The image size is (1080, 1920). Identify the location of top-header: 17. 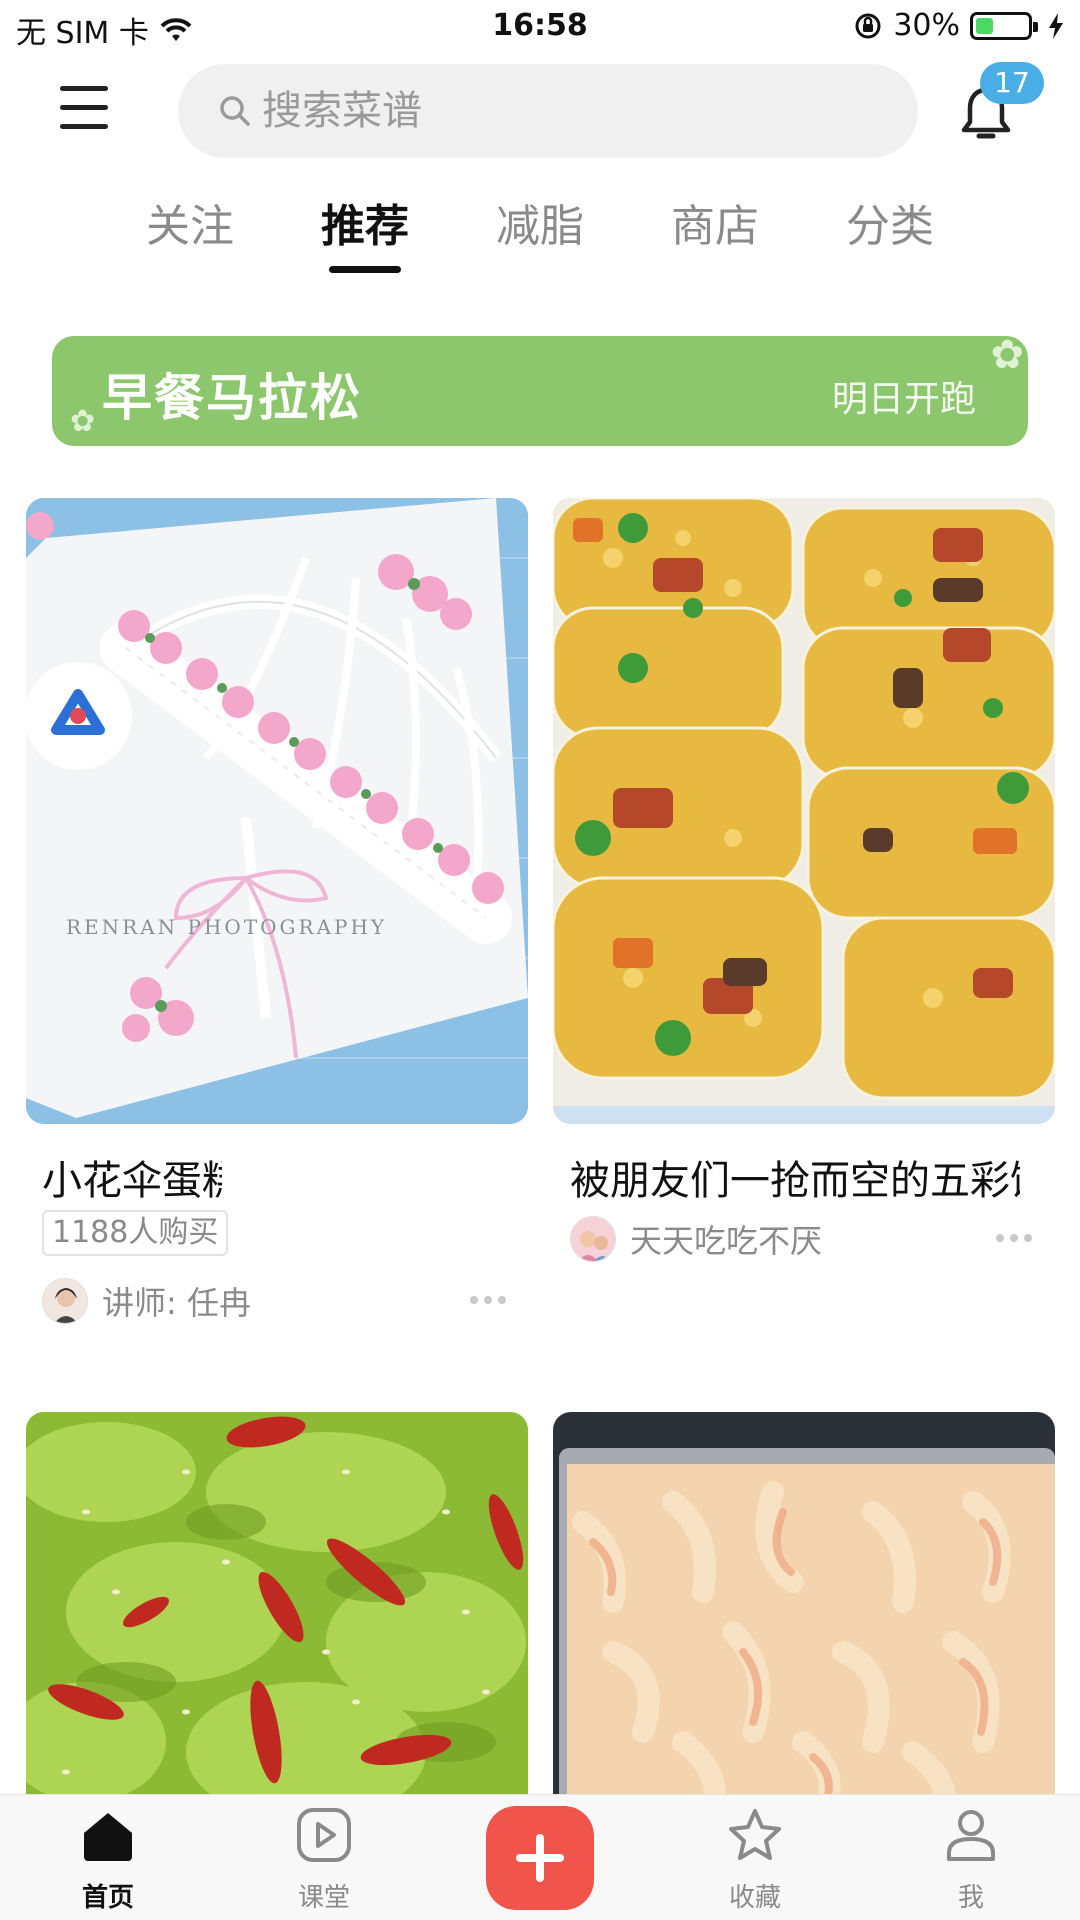
(540, 110).